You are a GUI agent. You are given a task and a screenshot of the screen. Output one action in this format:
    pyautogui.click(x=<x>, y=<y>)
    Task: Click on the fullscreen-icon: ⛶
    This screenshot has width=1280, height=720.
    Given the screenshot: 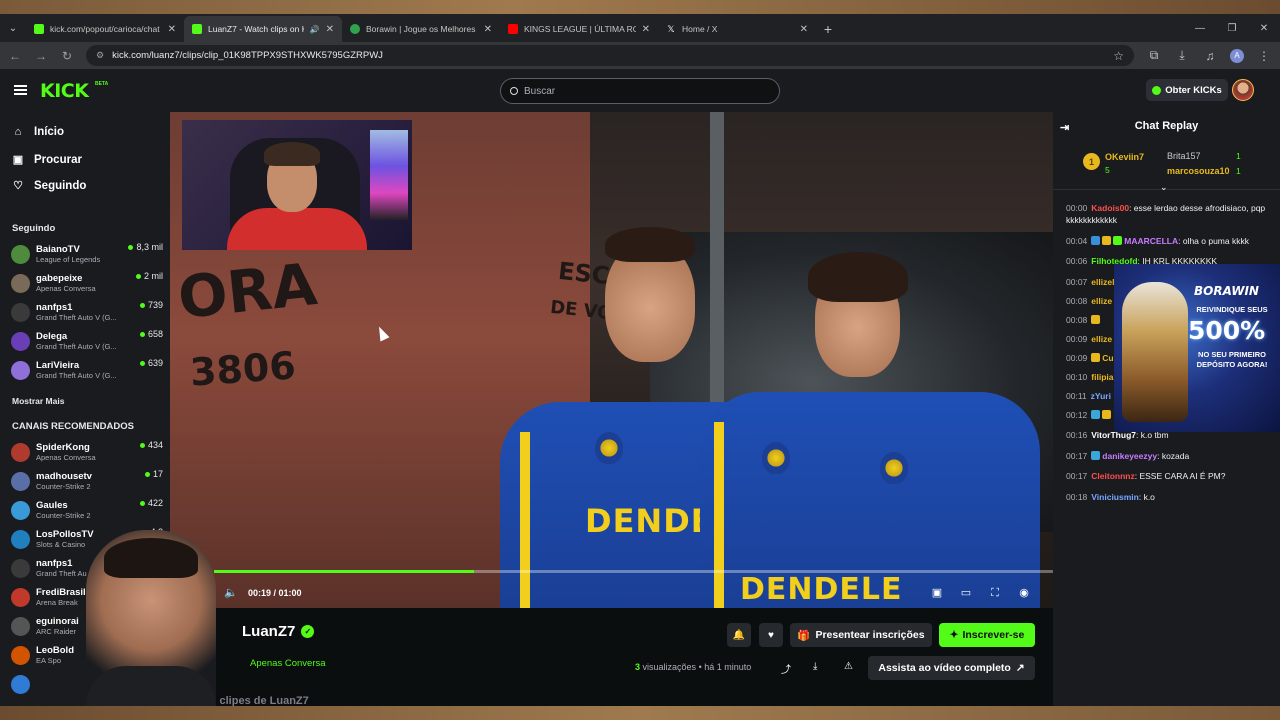 What is the action you would take?
    pyautogui.click(x=995, y=593)
    